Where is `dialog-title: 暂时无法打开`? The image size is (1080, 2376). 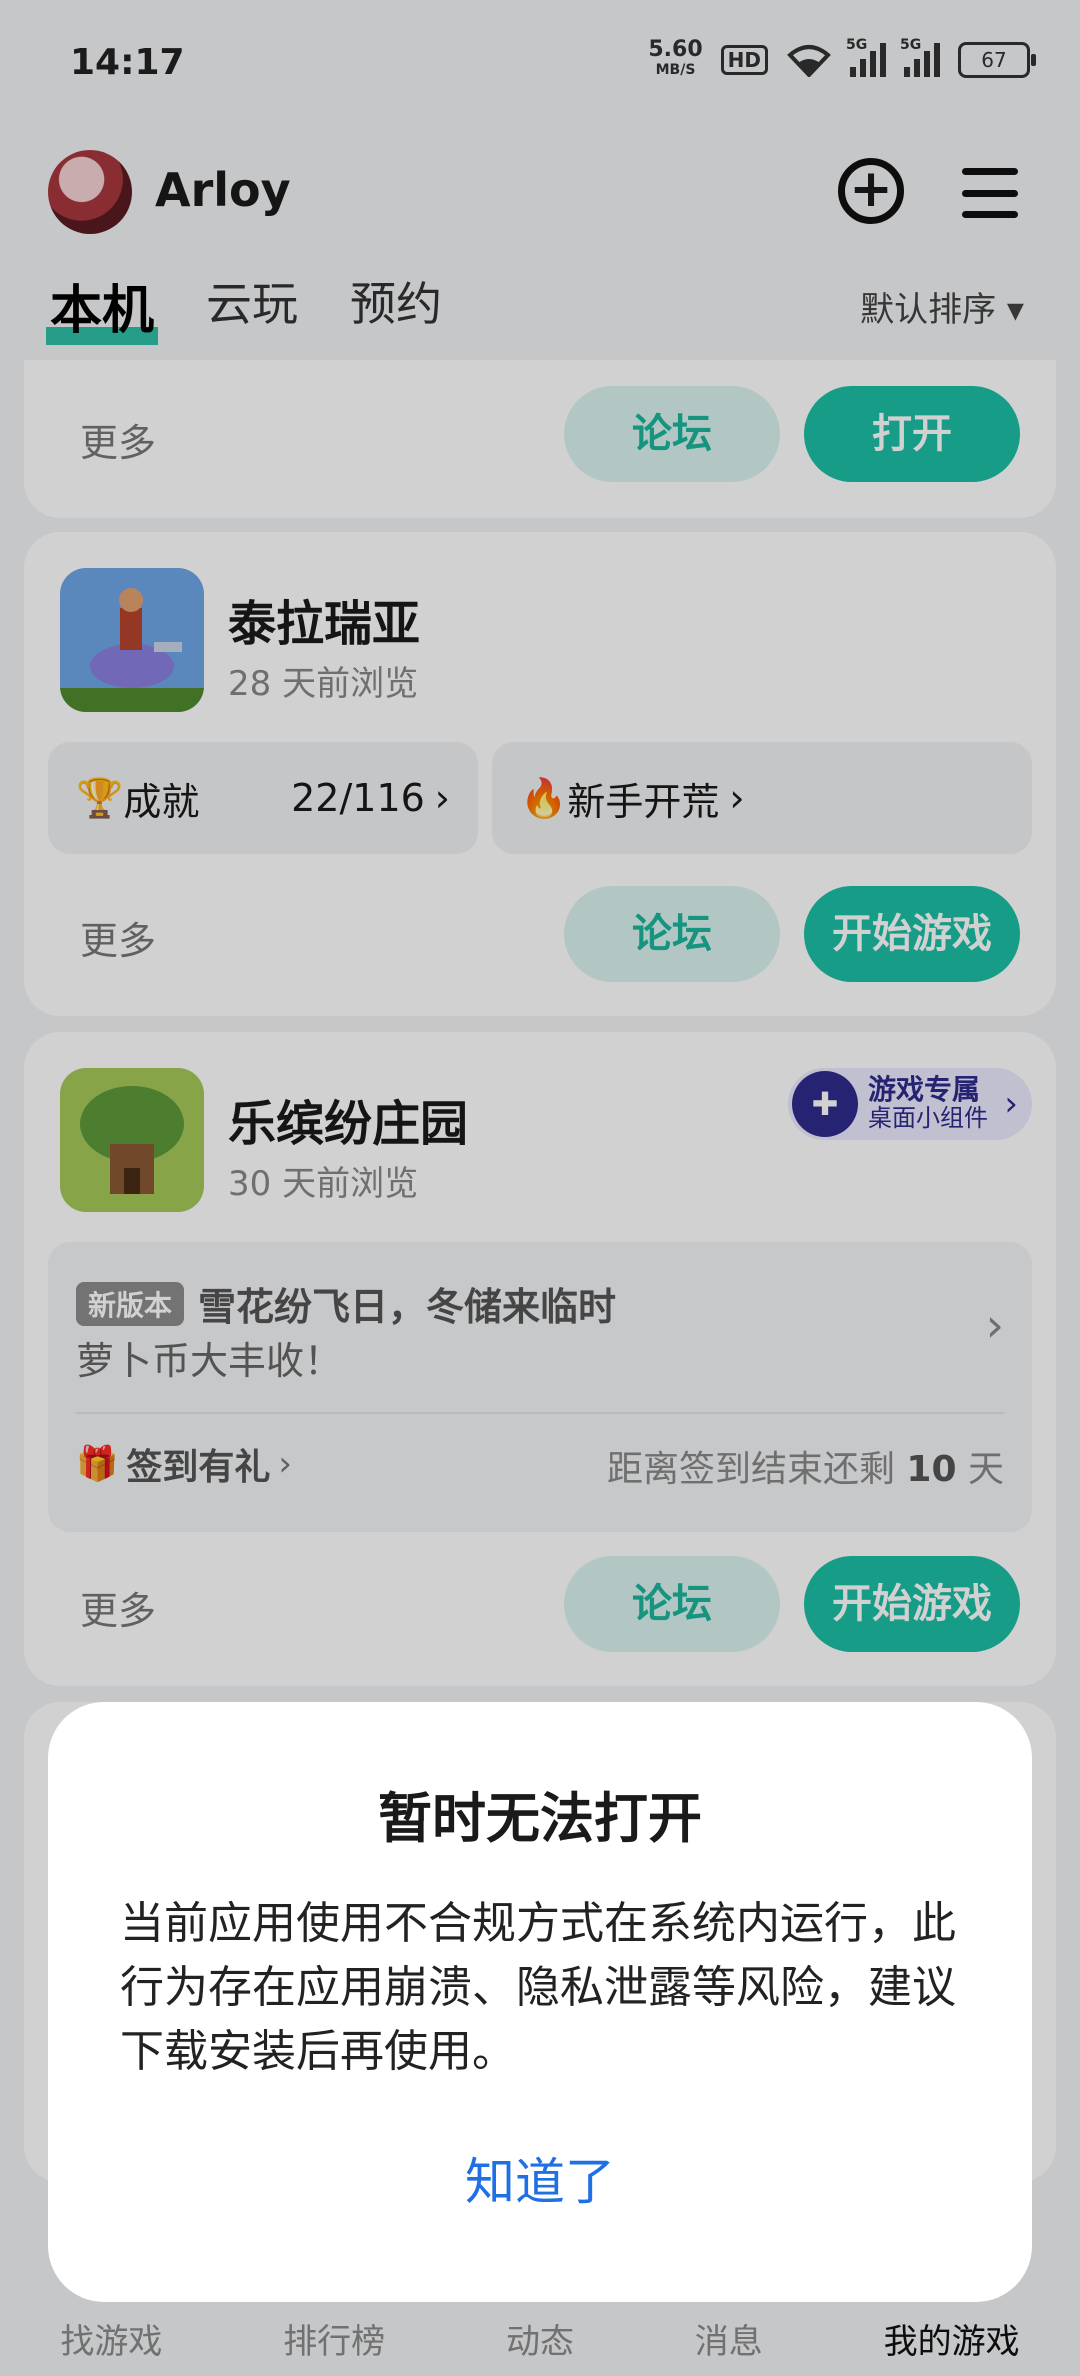 dialog-title: 暂时无法打开 is located at coordinates (540, 1818).